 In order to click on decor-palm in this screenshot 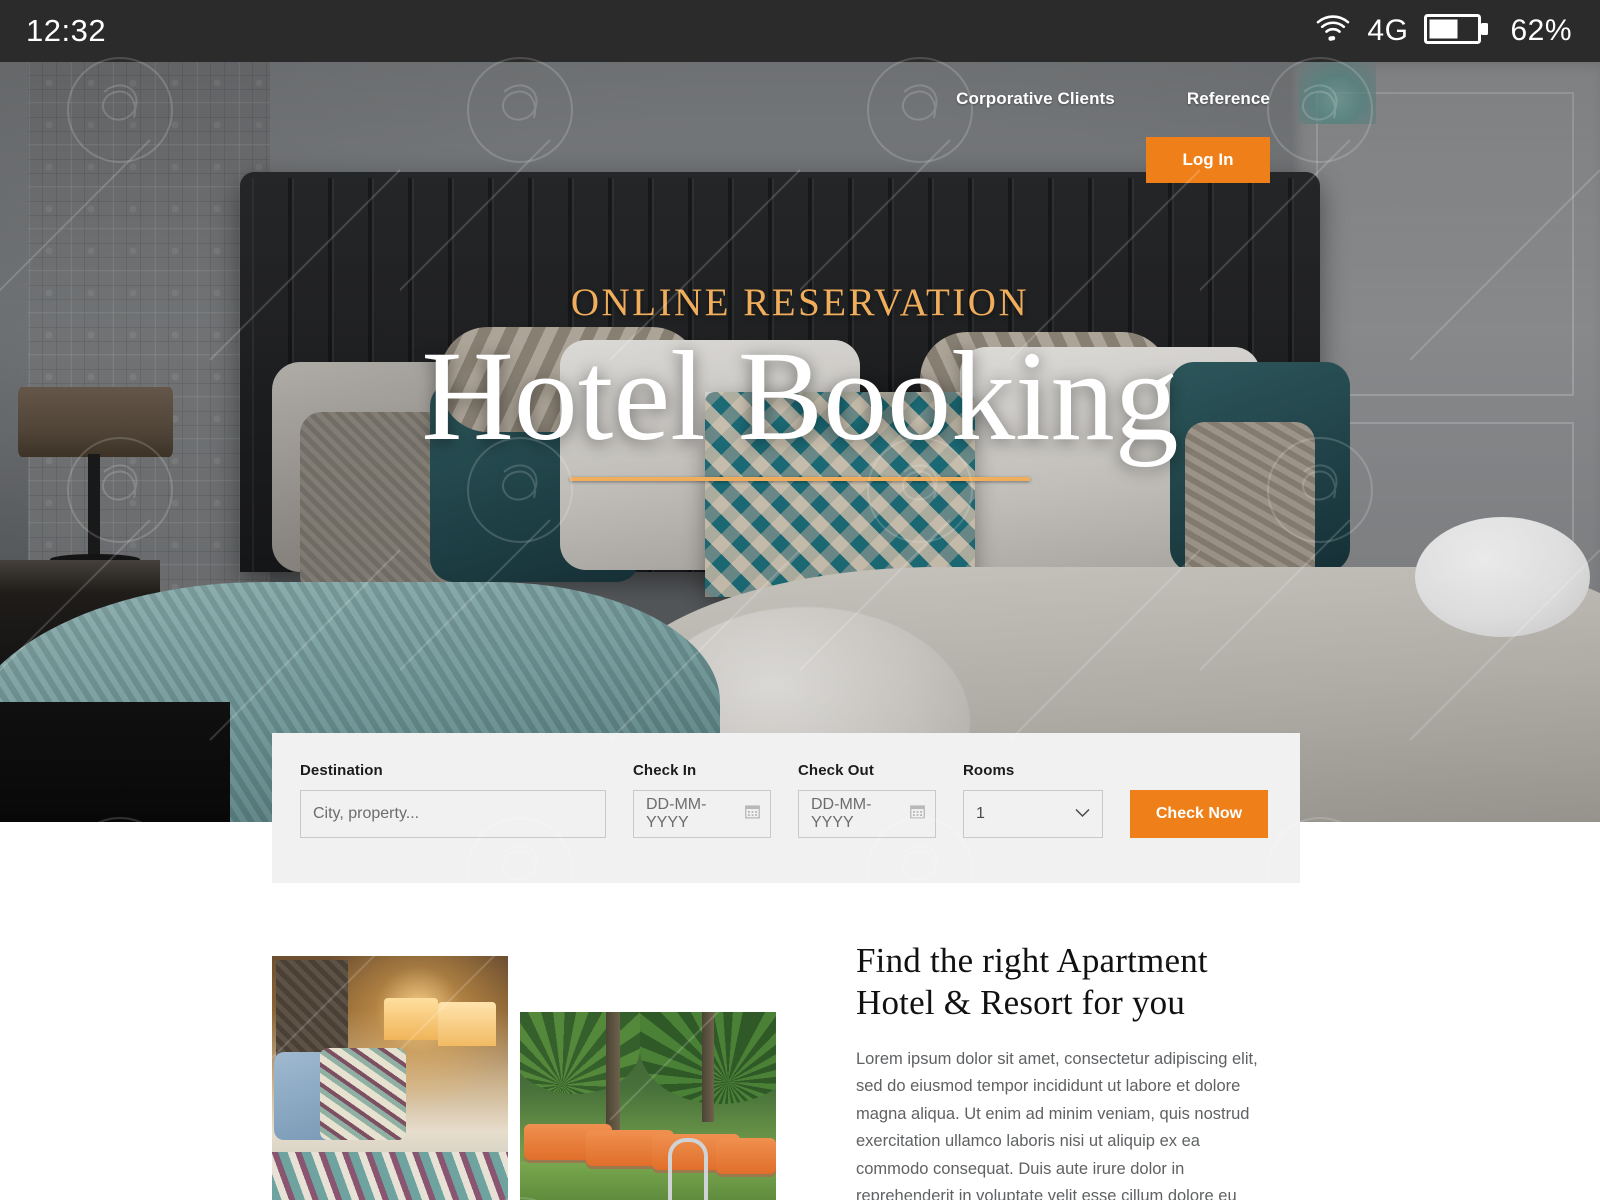, I will do `click(580, 1053)`.